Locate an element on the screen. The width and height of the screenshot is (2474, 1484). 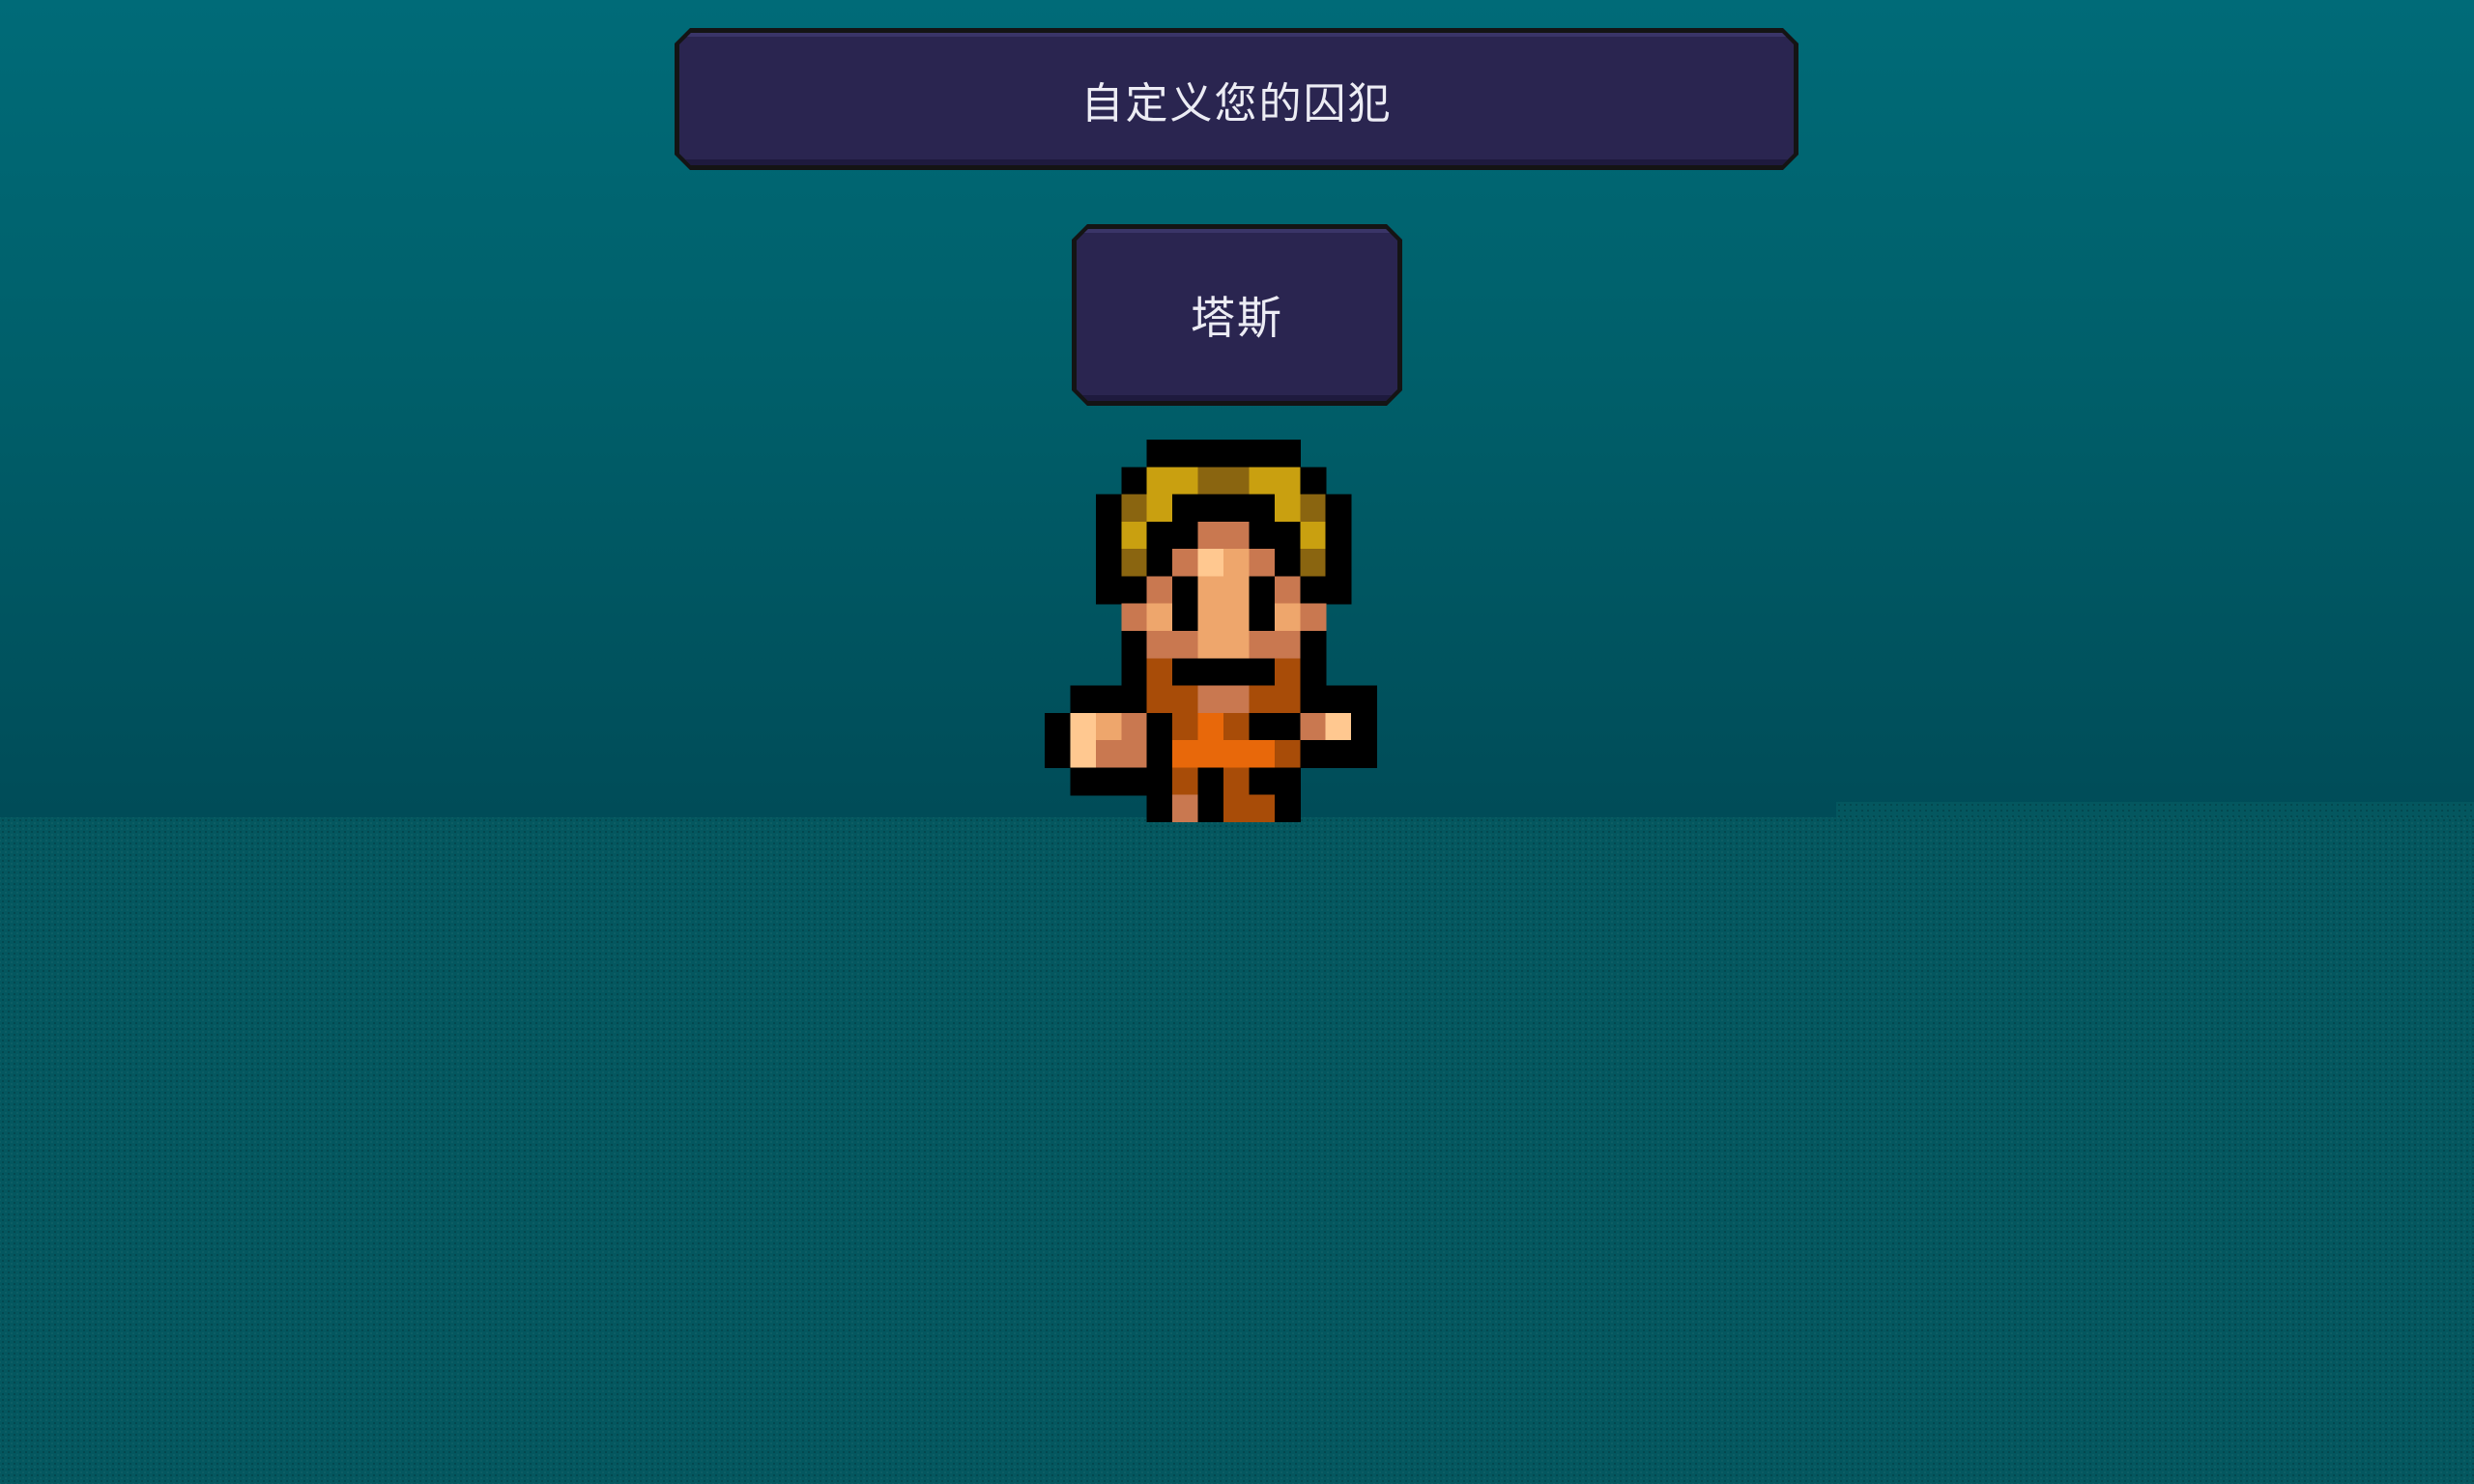
title-banner-inner: 自定义您的囚犯 is located at coordinates (1237, 99).